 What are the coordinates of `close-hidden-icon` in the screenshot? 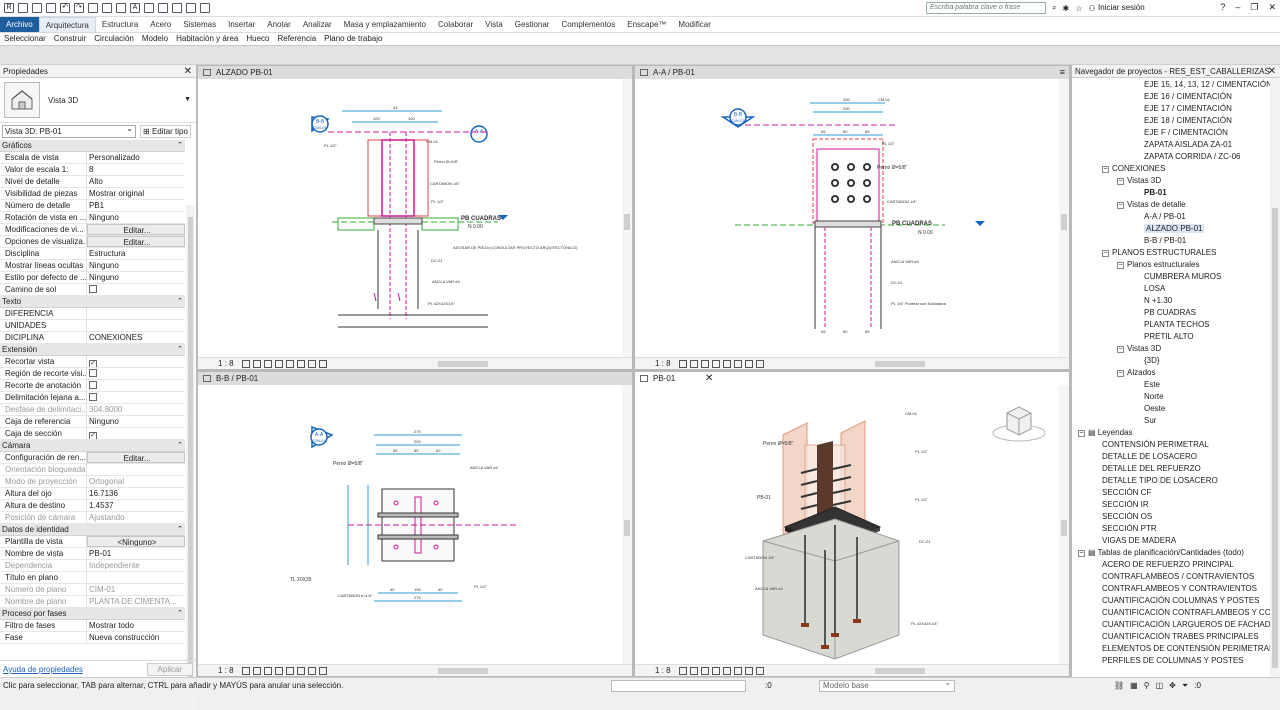 It's located at (191, 8).